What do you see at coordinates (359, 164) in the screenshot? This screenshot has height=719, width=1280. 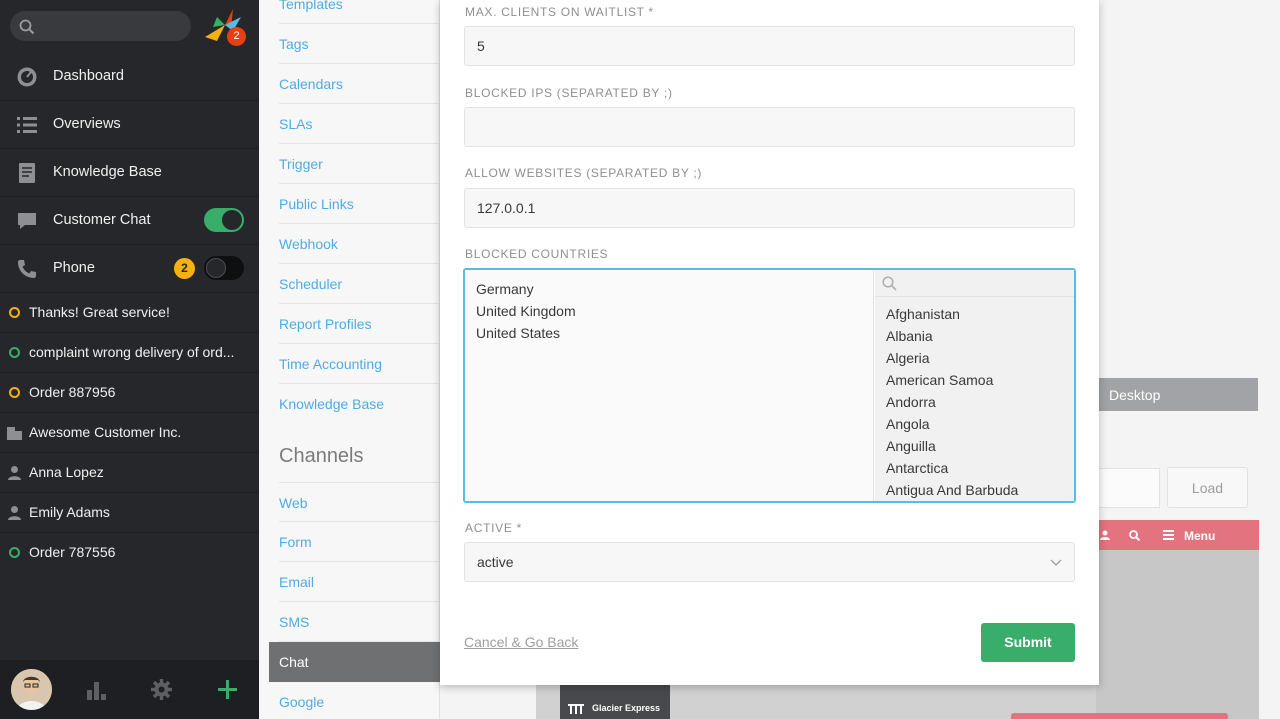 I see `menu-item-trigger: Trigger` at bounding box center [359, 164].